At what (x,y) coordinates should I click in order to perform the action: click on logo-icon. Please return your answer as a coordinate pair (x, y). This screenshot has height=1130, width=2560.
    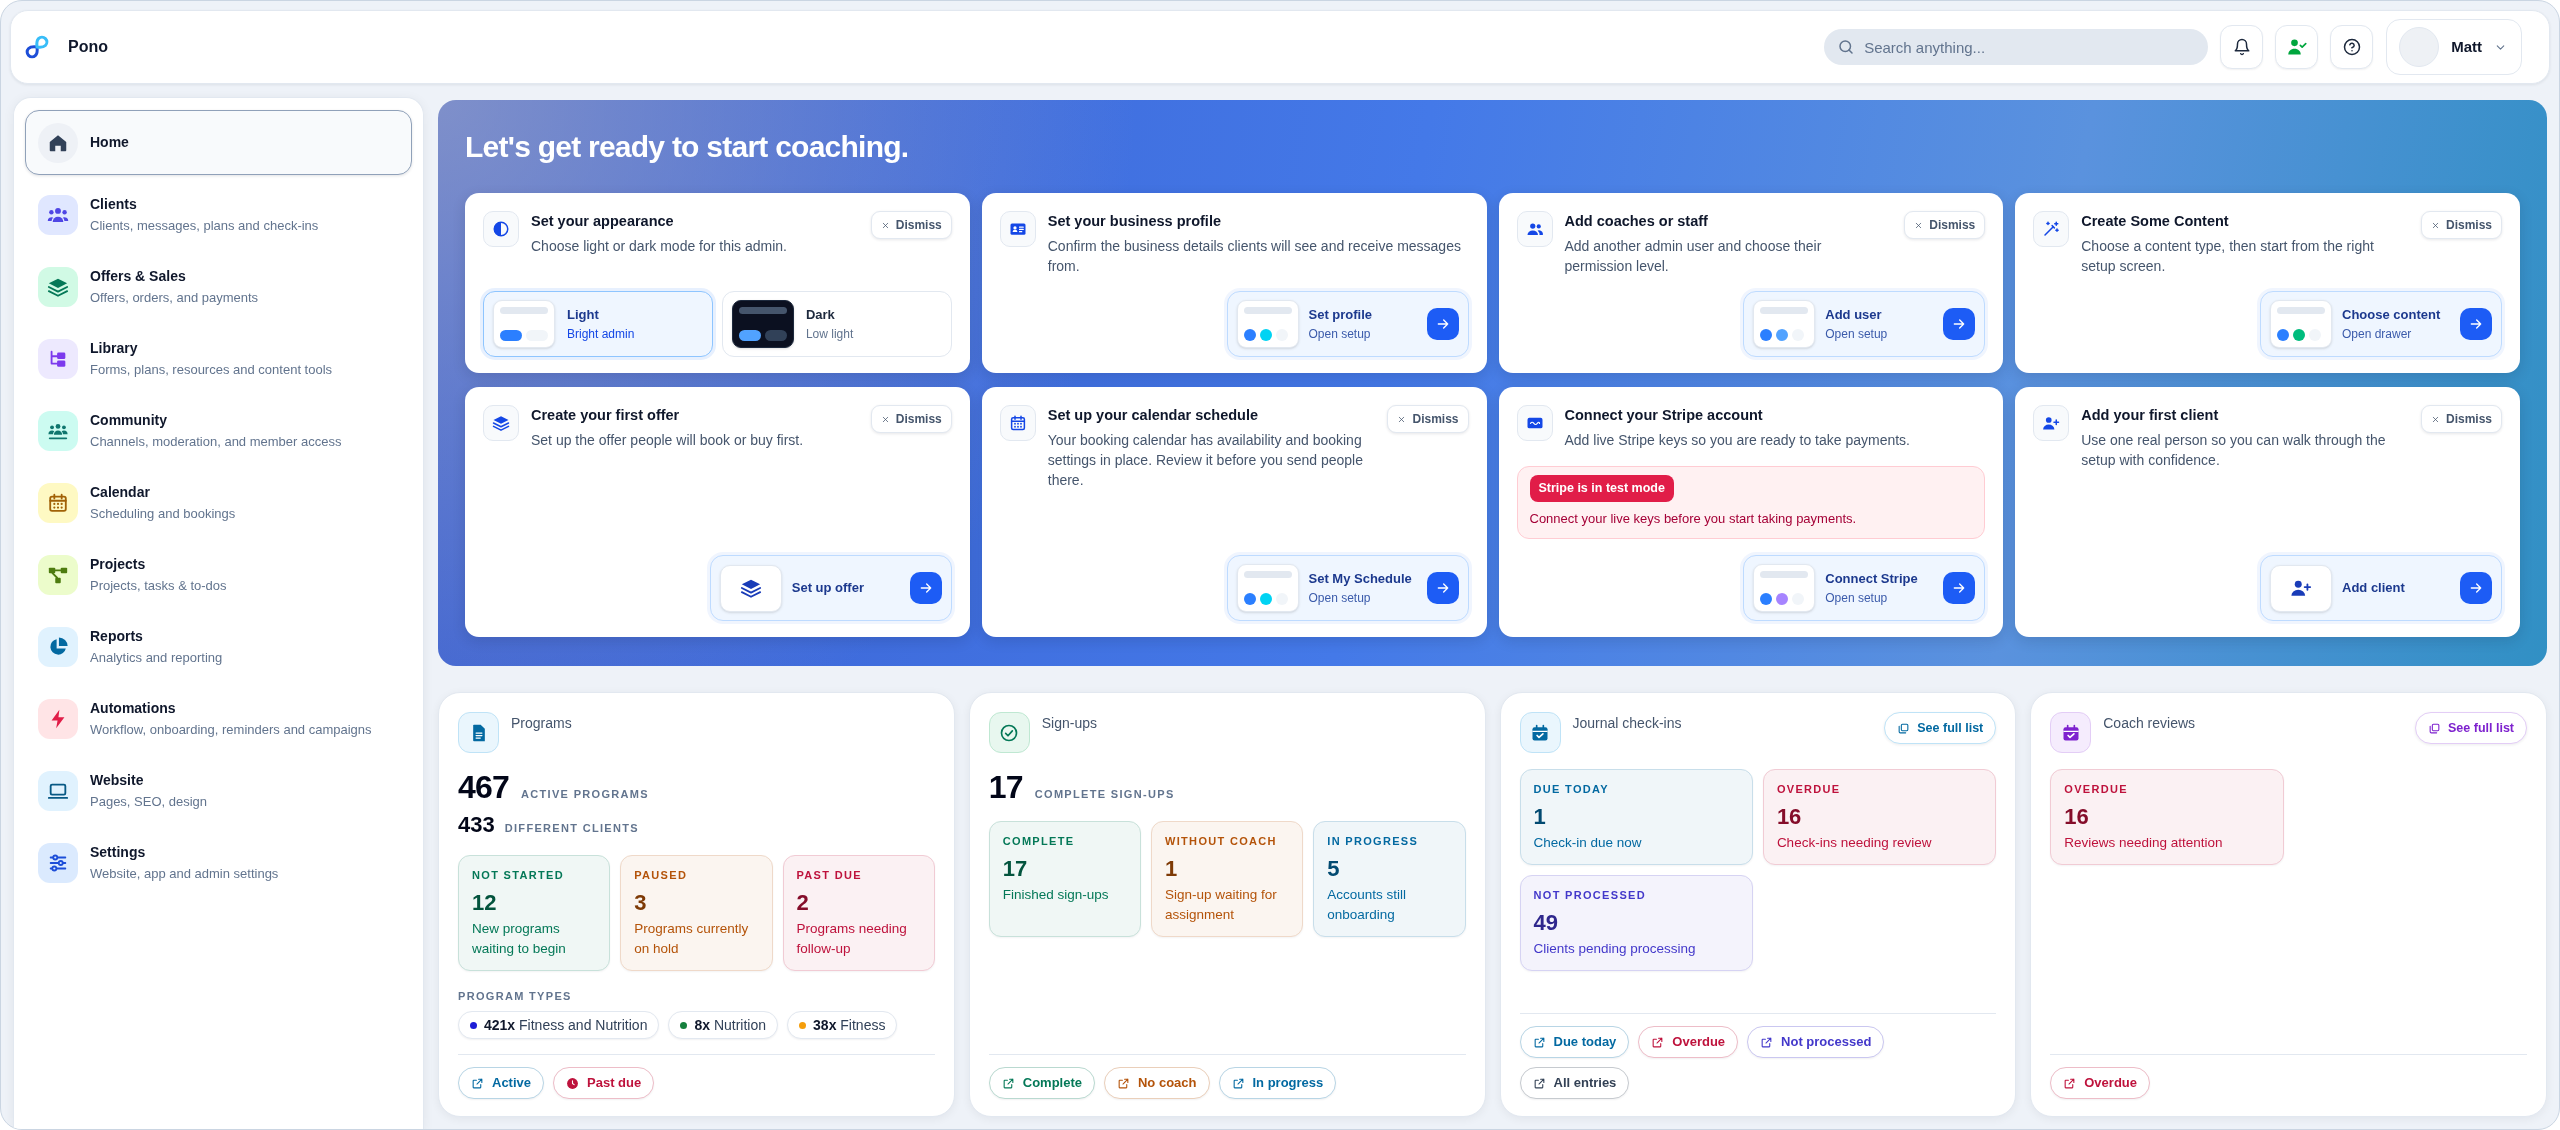
    Looking at the image, I should click on (37, 47).